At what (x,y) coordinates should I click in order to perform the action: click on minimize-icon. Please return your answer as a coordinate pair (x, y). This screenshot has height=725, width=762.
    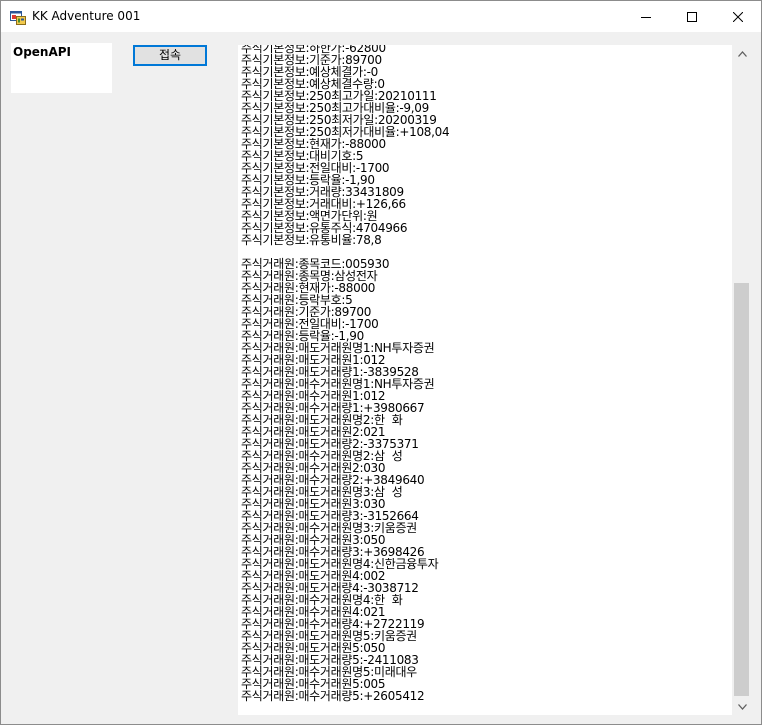
    Looking at the image, I should click on (646, 17).